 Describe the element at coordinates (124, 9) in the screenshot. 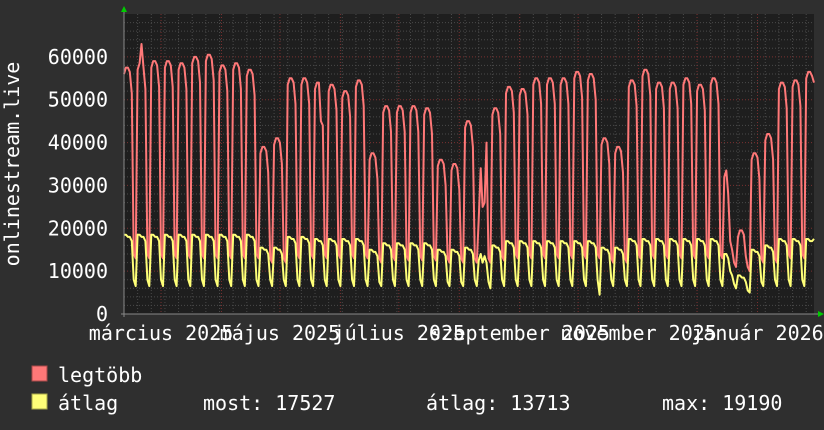

I see `y-axis-arrow-icon` at that location.